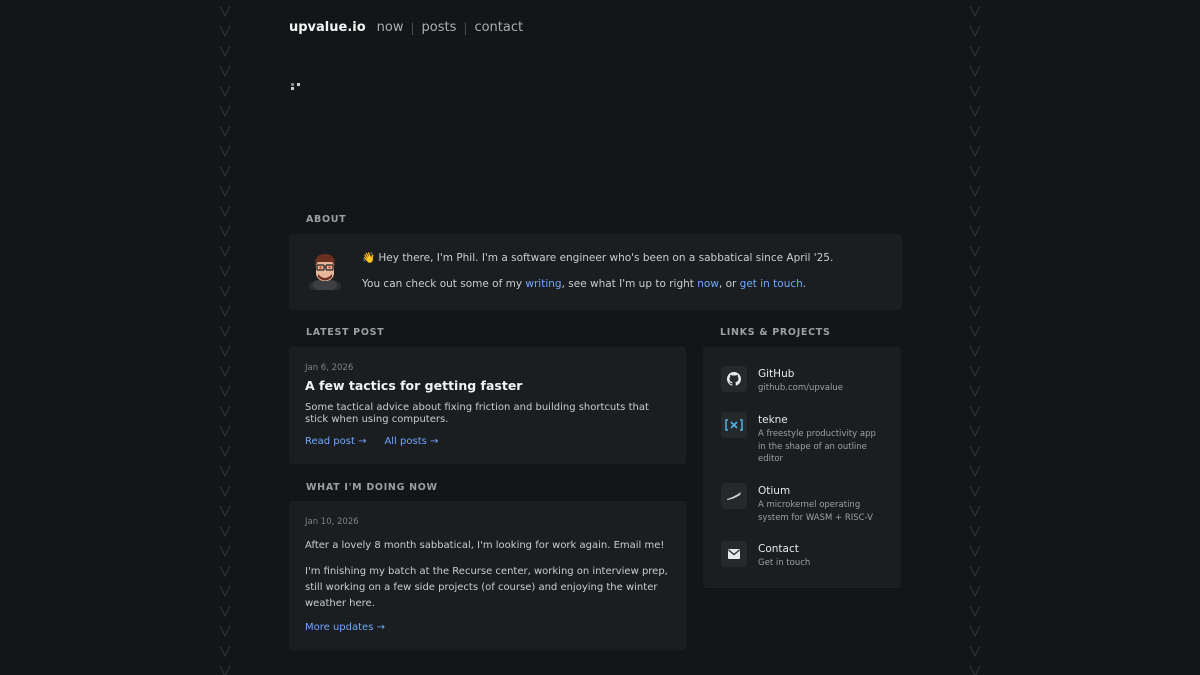 The height and width of the screenshot is (675, 1200). What do you see at coordinates (390, 27) in the screenshot?
I see `nav-link-now: now` at bounding box center [390, 27].